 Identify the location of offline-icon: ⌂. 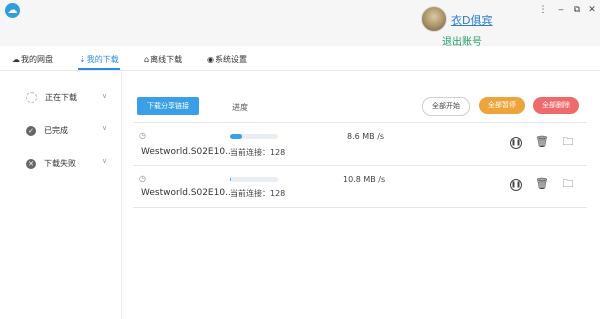
(147, 59).